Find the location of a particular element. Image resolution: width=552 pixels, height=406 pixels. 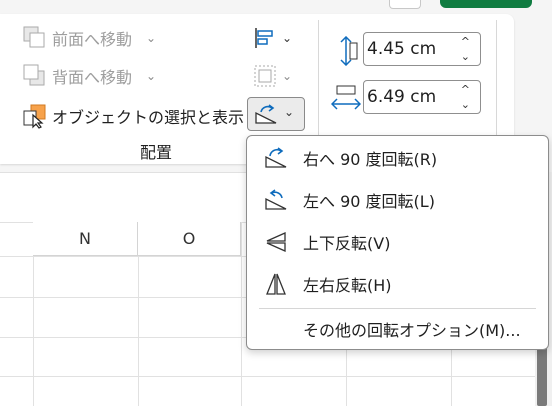

menu-item-label: 右へ 90 度回転(R) is located at coordinates (370, 159).